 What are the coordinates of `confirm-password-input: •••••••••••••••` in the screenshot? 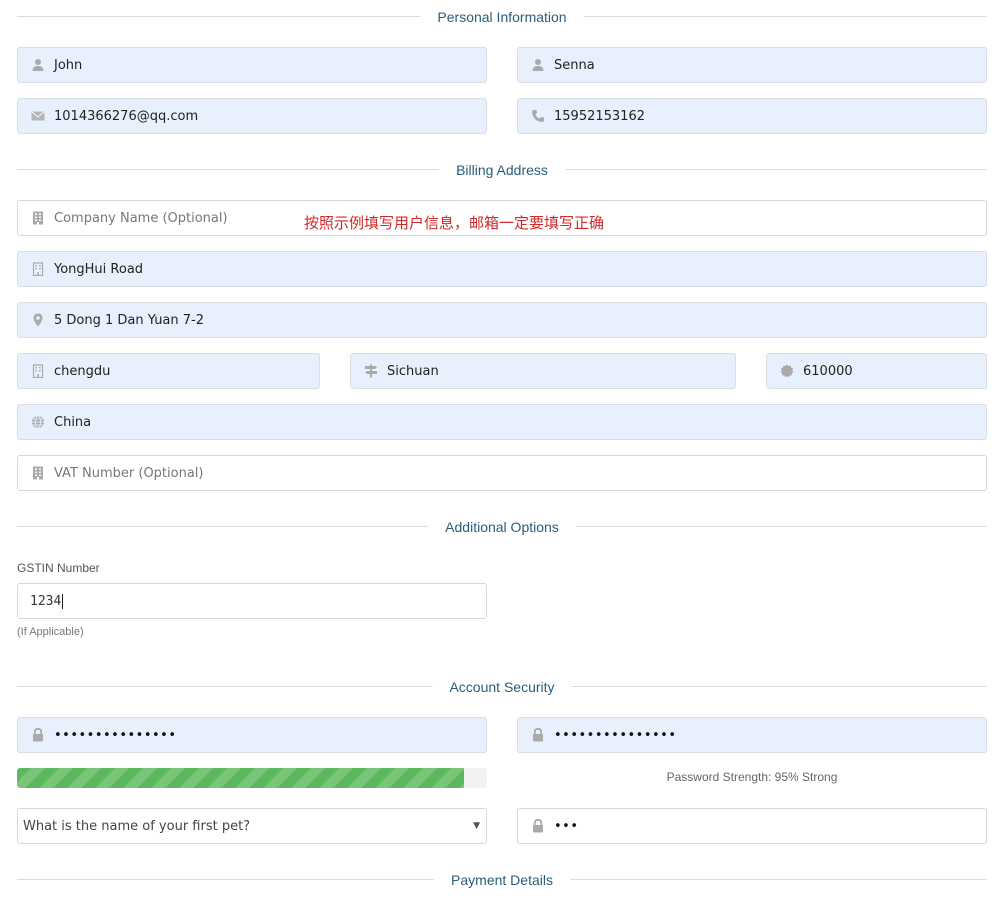 It's located at (752, 735).